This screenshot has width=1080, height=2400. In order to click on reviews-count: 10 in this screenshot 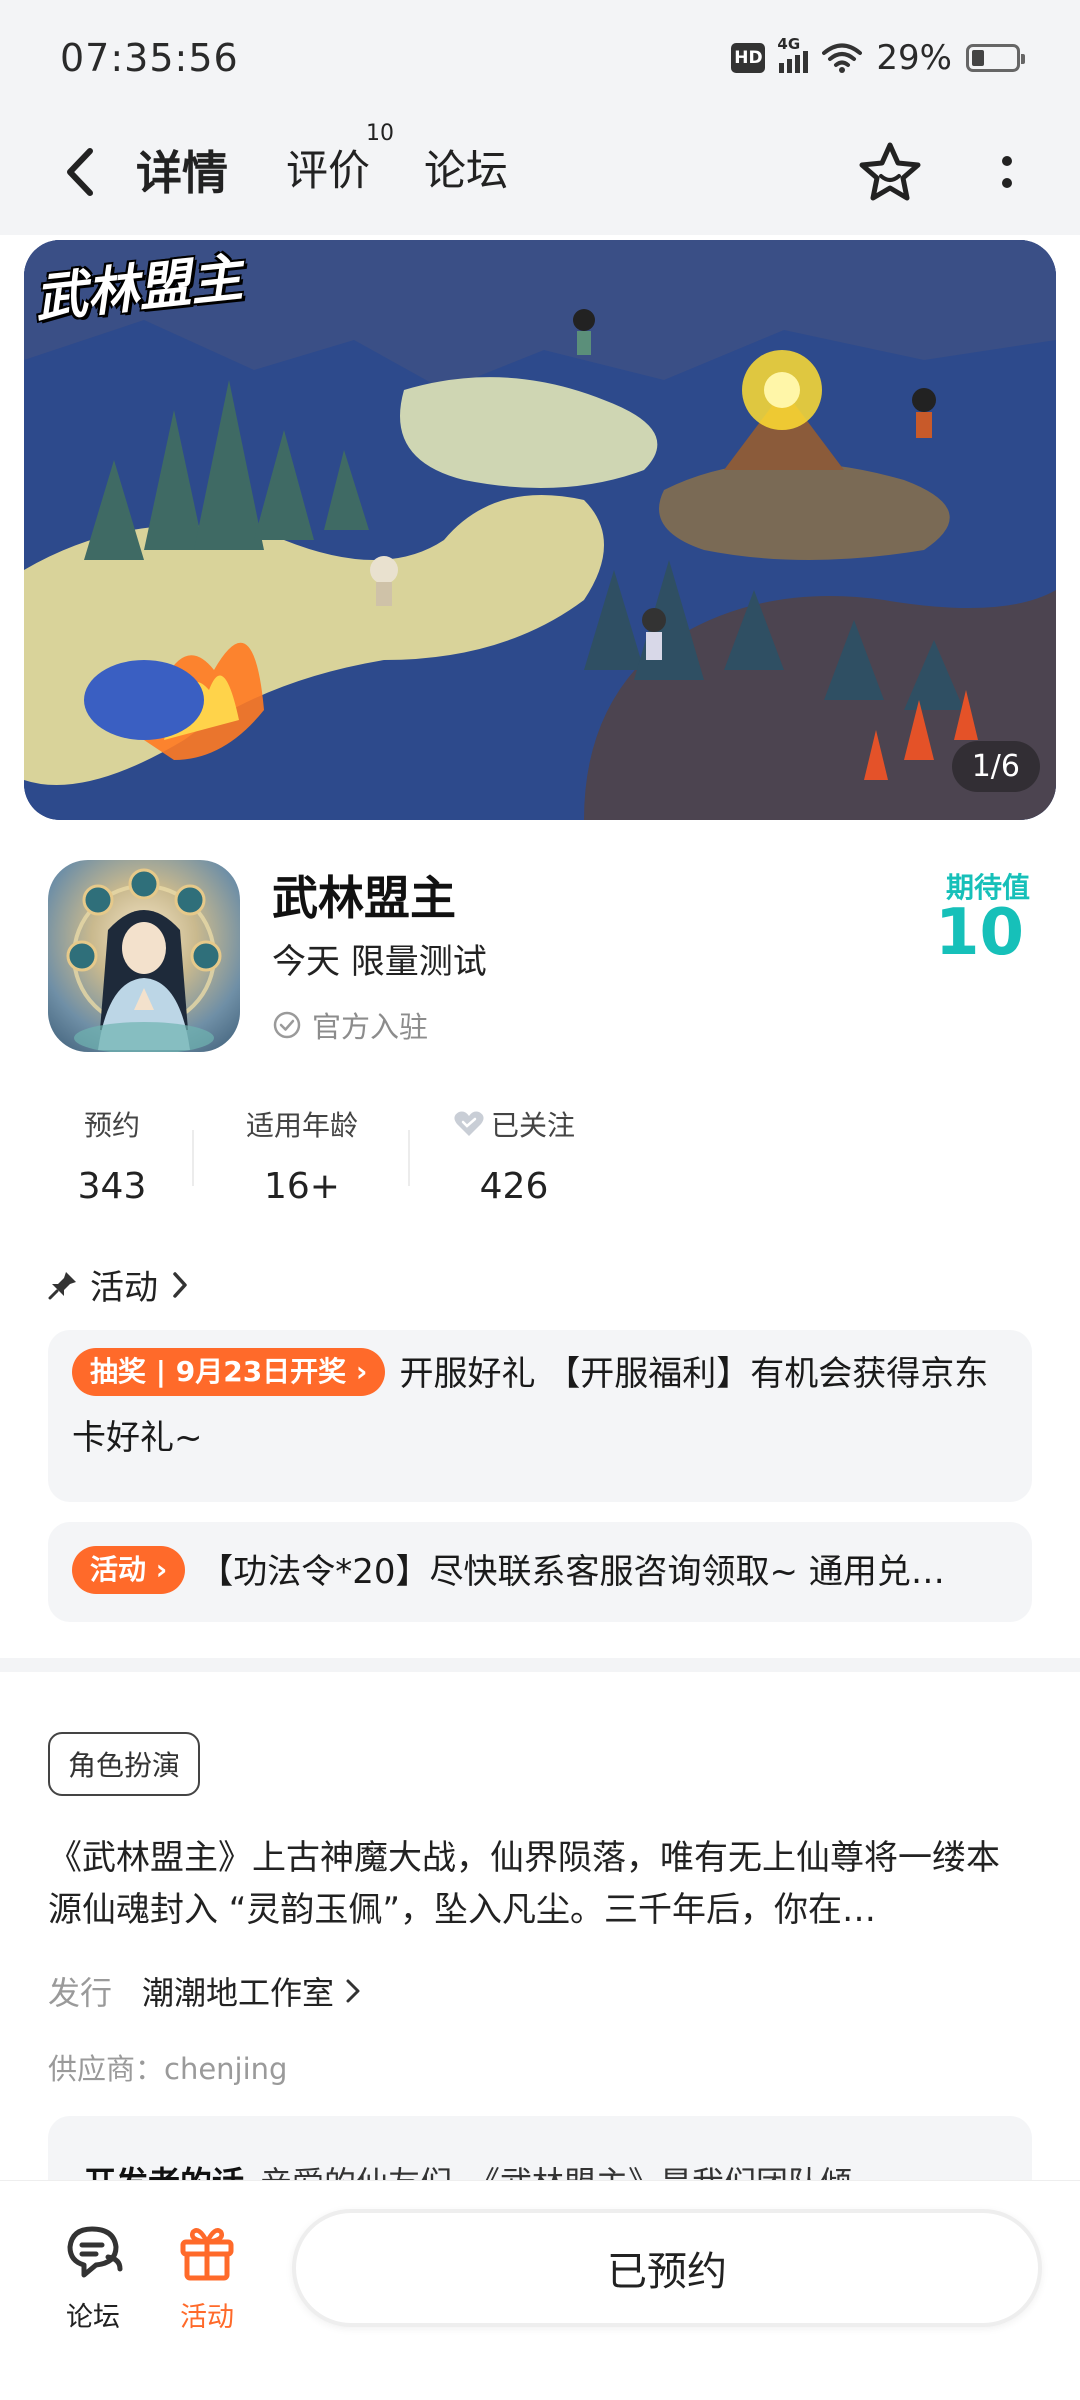, I will do `click(380, 133)`.